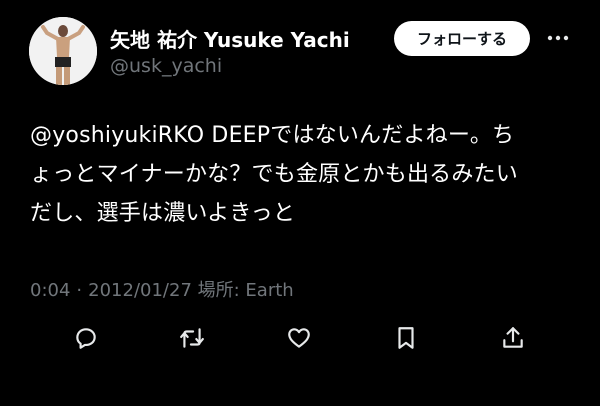 The height and width of the screenshot is (406, 600). I want to click on share-button, so click(513, 338).